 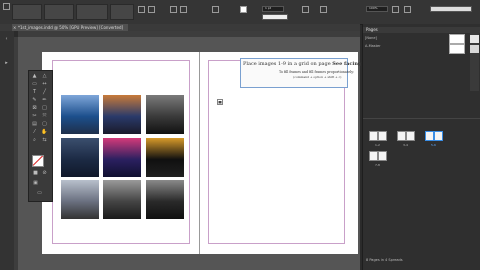 What do you see at coordinates (122, 114) in the screenshot?
I see `city-bridge-image` at bounding box center [122, 114].